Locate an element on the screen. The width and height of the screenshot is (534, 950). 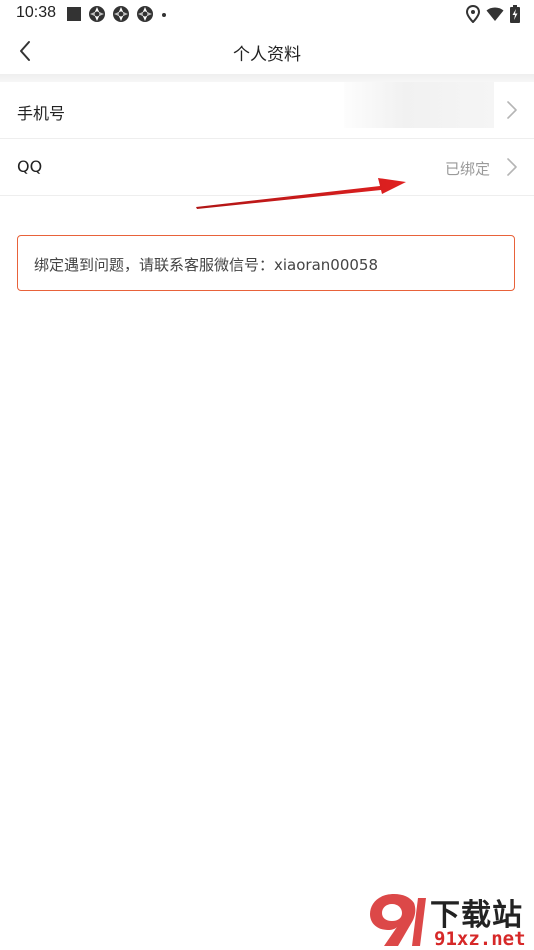
qq-label: QQ is located at coordinates (30, 166).